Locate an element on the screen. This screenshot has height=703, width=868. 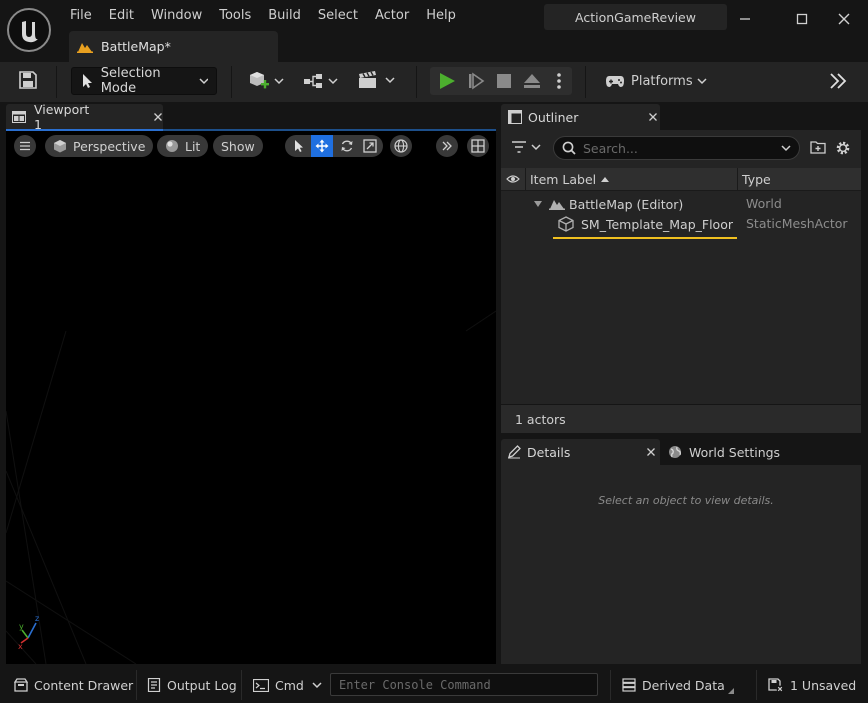
item-label-column: Item Label is located at coordinates (632, 179).